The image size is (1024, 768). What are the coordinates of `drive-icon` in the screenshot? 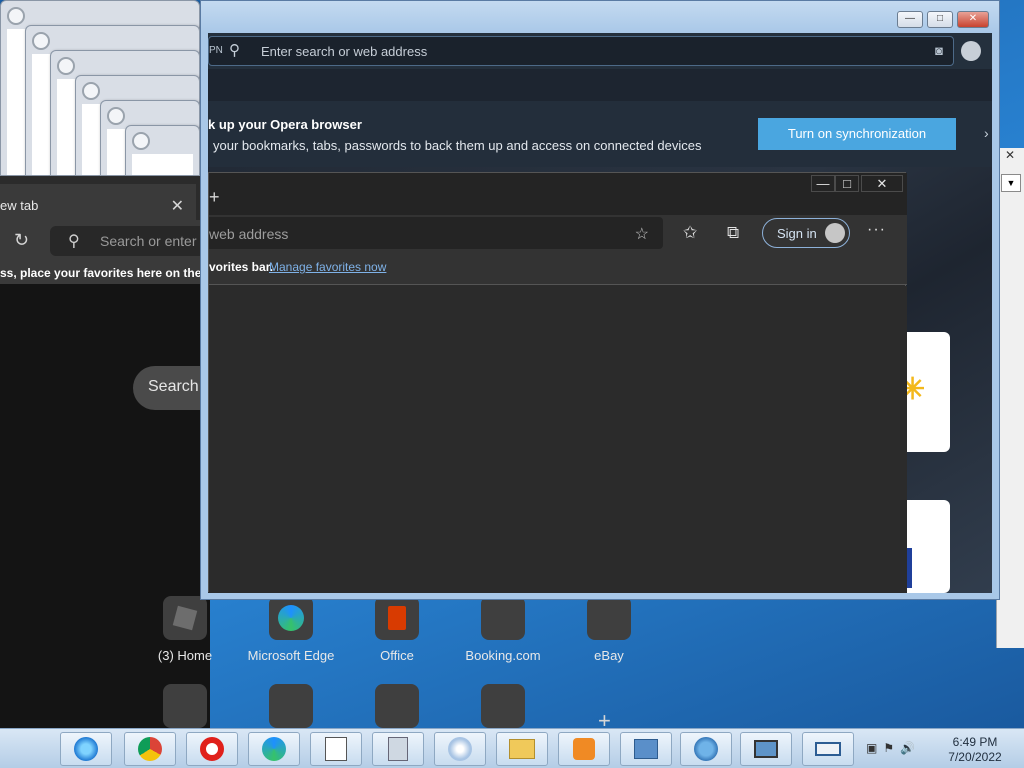 It's located at (828, 749).